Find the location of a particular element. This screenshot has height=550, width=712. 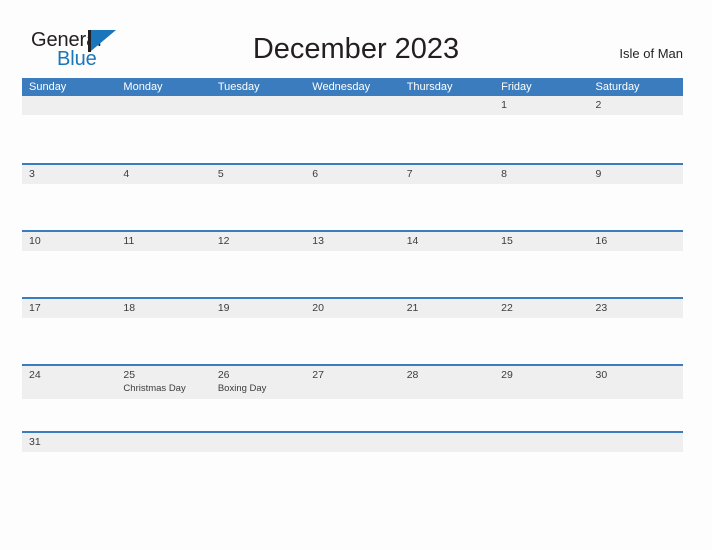

day-number-strip: 17 18 19 20 21 22 23 is located at coordinates (352, 308).